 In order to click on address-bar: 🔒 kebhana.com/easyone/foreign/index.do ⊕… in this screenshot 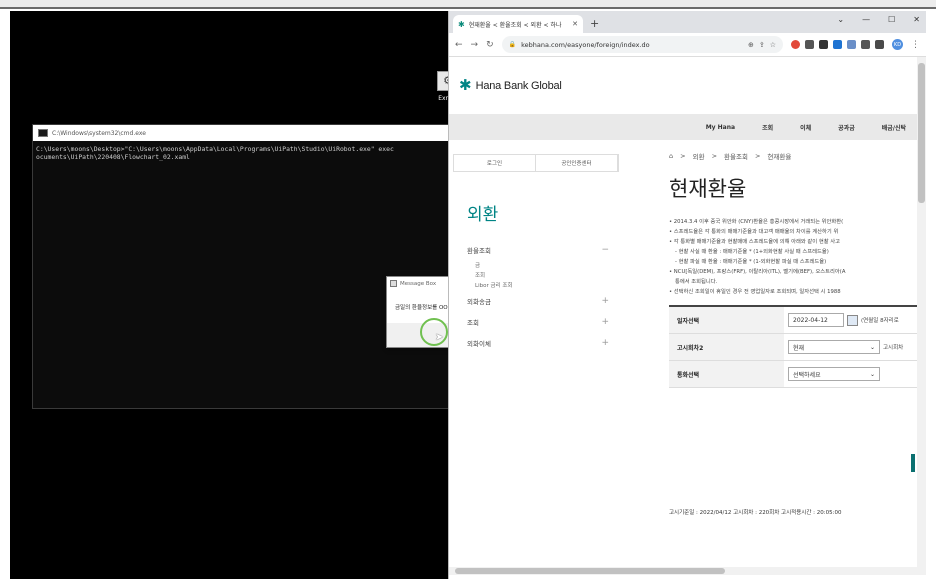, I will do `click(642, 44)`.